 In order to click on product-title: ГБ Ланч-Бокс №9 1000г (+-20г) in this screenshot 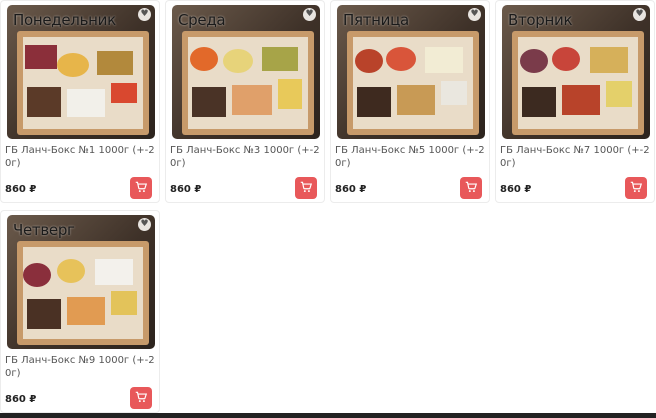, I will do `click(82, 367)`.